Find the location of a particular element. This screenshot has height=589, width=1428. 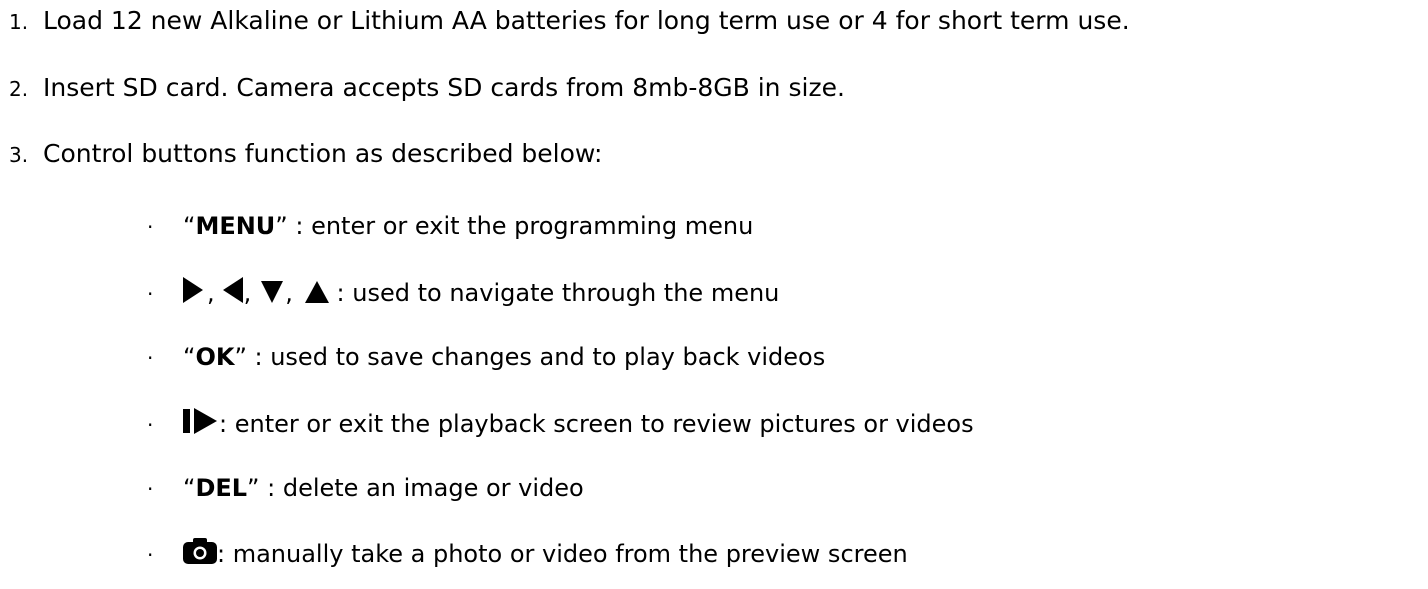

arrow-right-icon is located at coordinates (193, 293).